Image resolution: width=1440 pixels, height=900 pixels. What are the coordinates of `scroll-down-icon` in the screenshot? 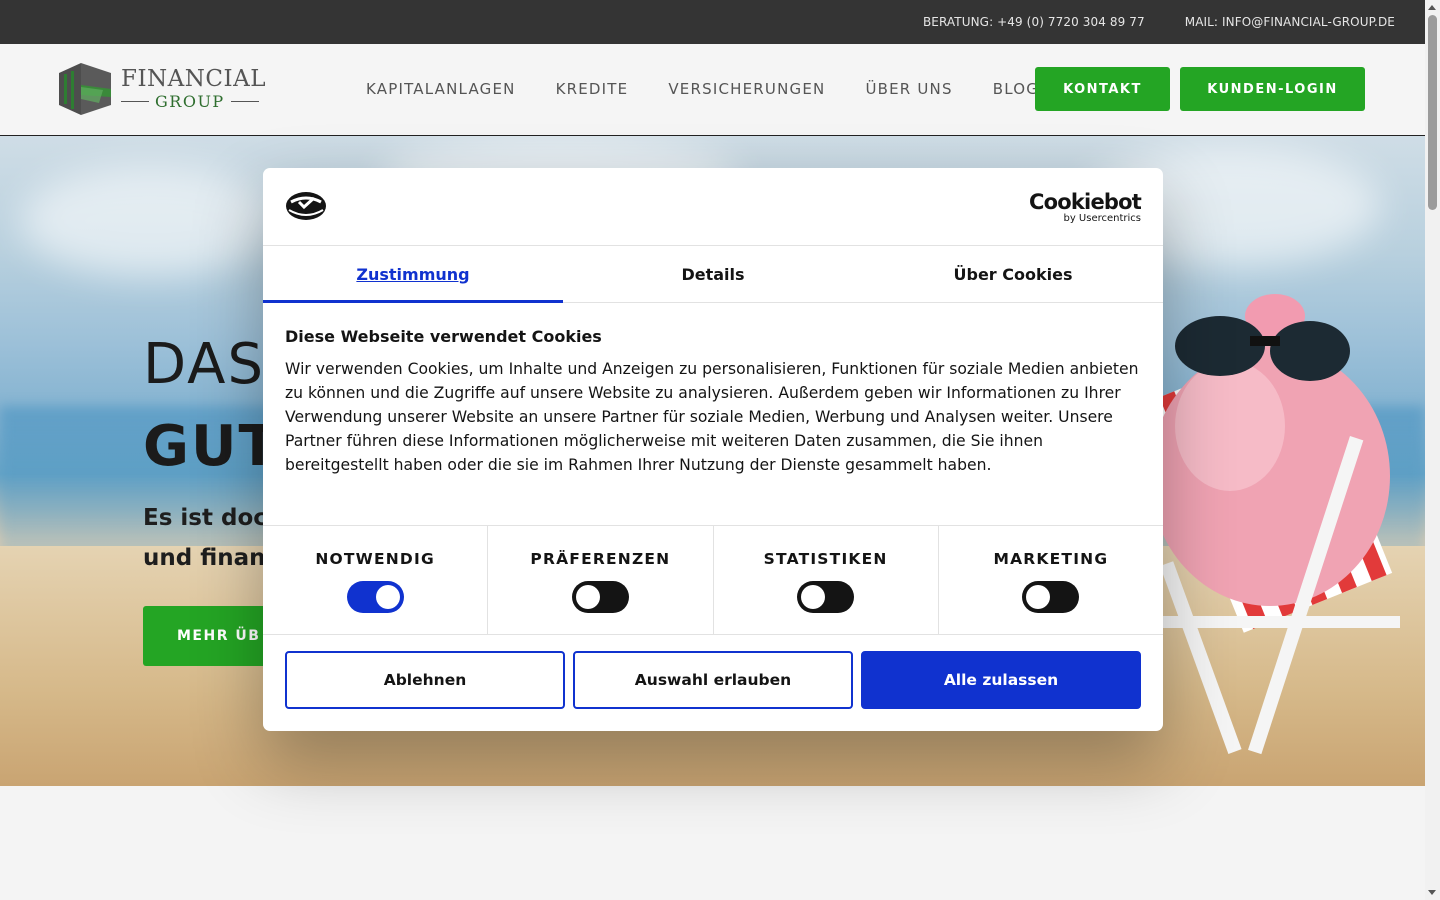 It's located at (1432, 892).